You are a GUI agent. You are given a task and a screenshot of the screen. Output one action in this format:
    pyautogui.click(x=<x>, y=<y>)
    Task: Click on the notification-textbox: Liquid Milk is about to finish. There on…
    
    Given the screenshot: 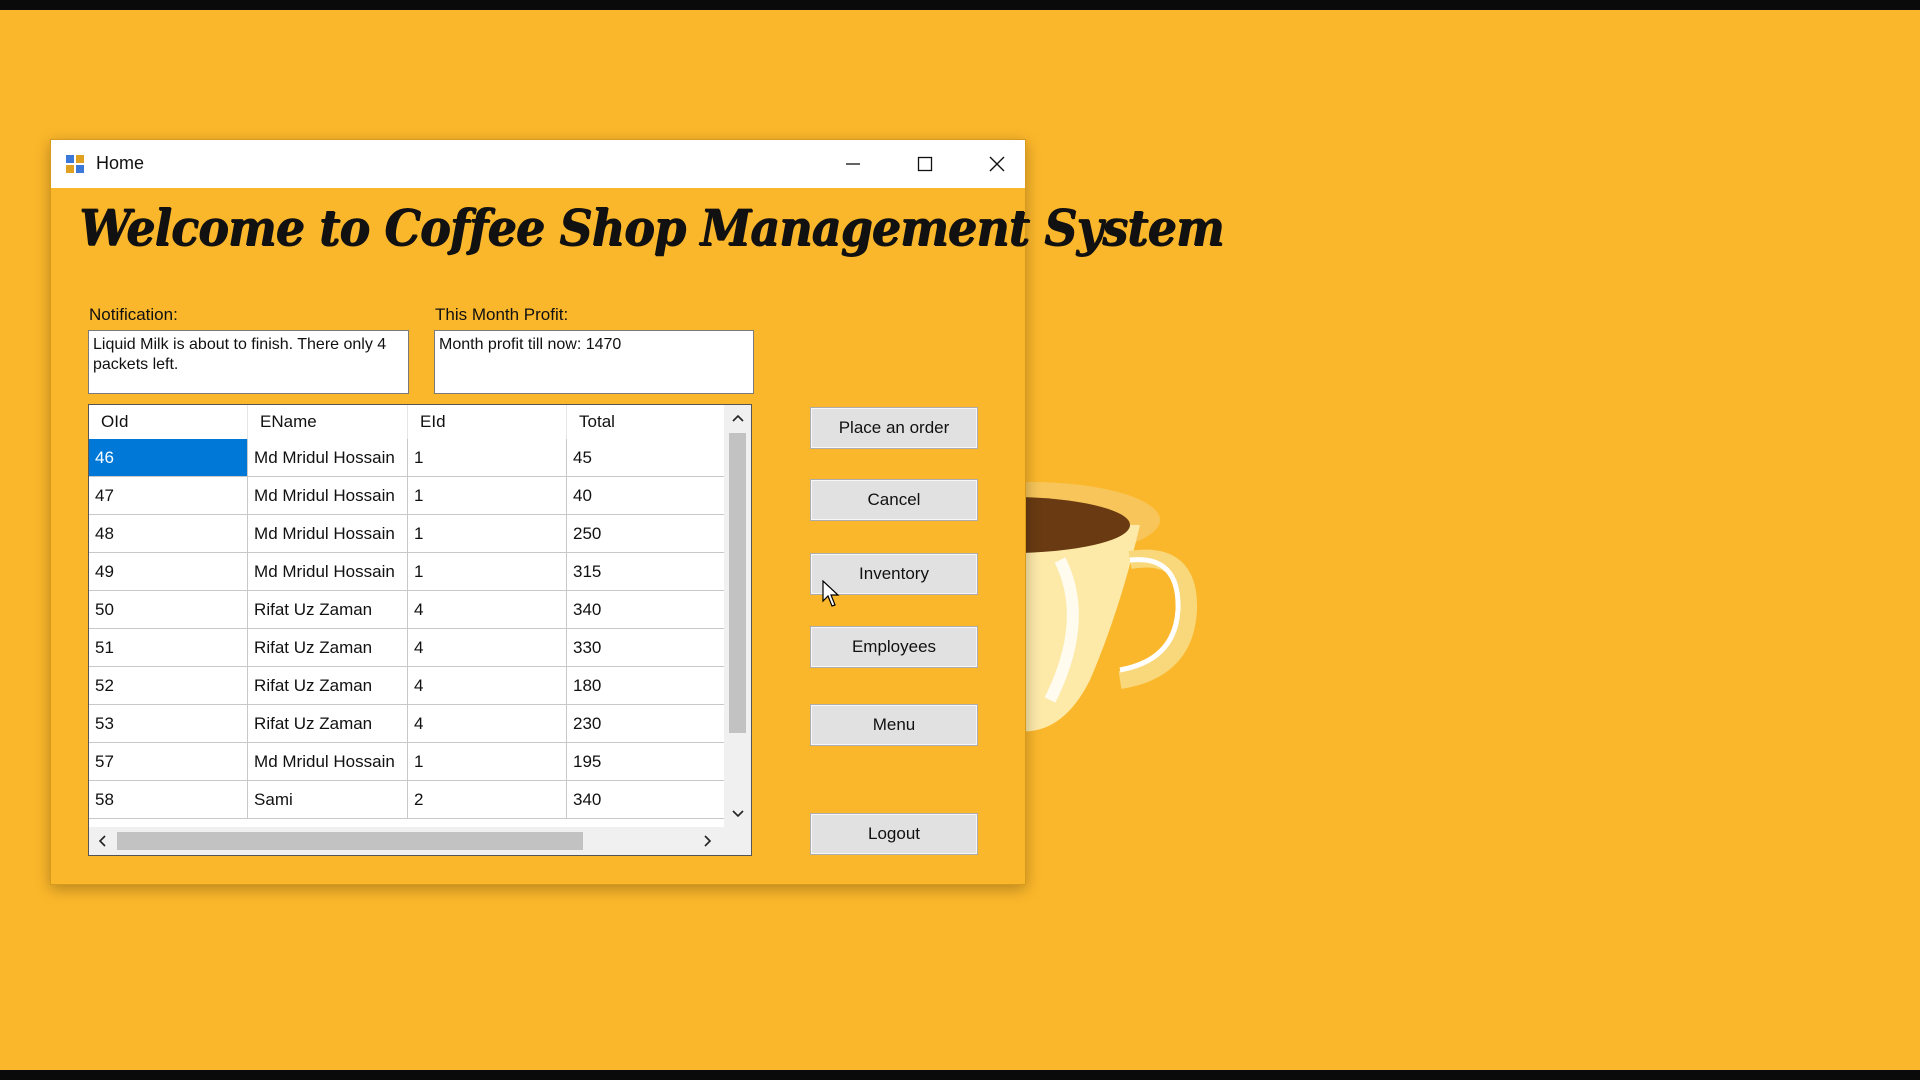 What is the action you would take?
    pyautogui.click(x=248, y=362)
    